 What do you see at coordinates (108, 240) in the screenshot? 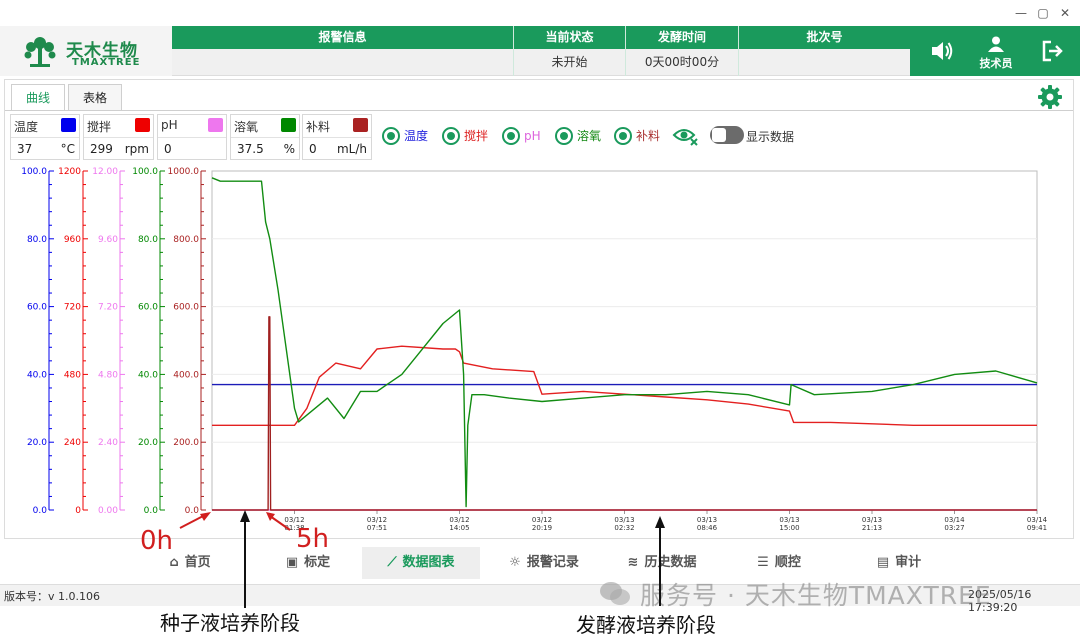
I see `y-tick-label: 9.60` at bounding box center [108, 240].